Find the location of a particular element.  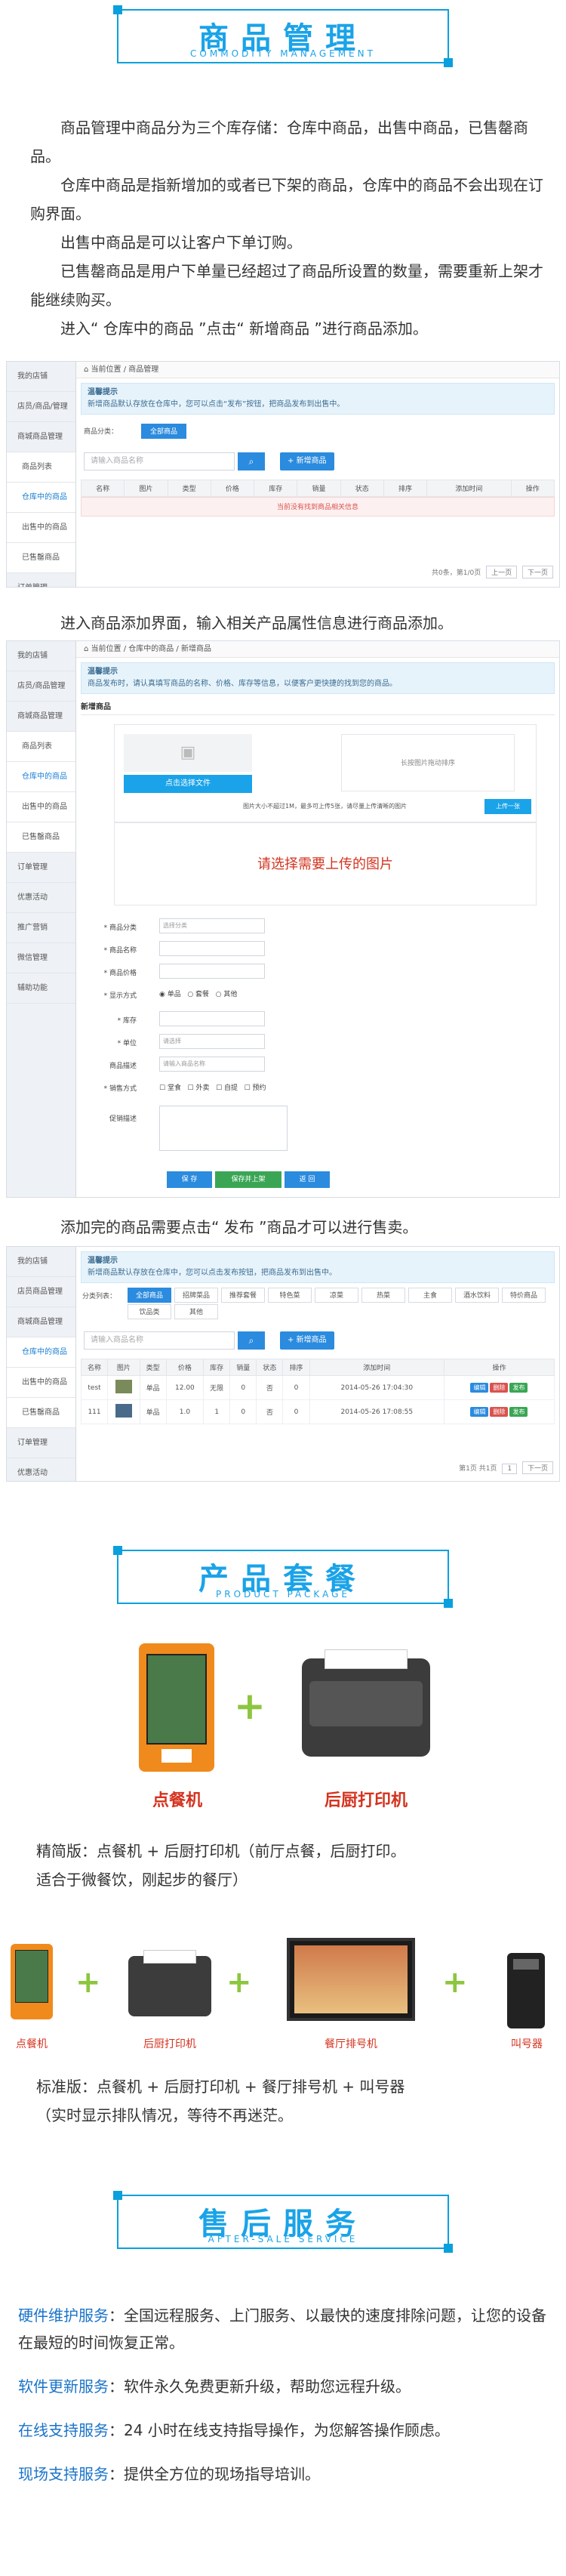

service-header: 售后服务 AFTER-SALE SERVICE is located at coordinates (283, 2222).